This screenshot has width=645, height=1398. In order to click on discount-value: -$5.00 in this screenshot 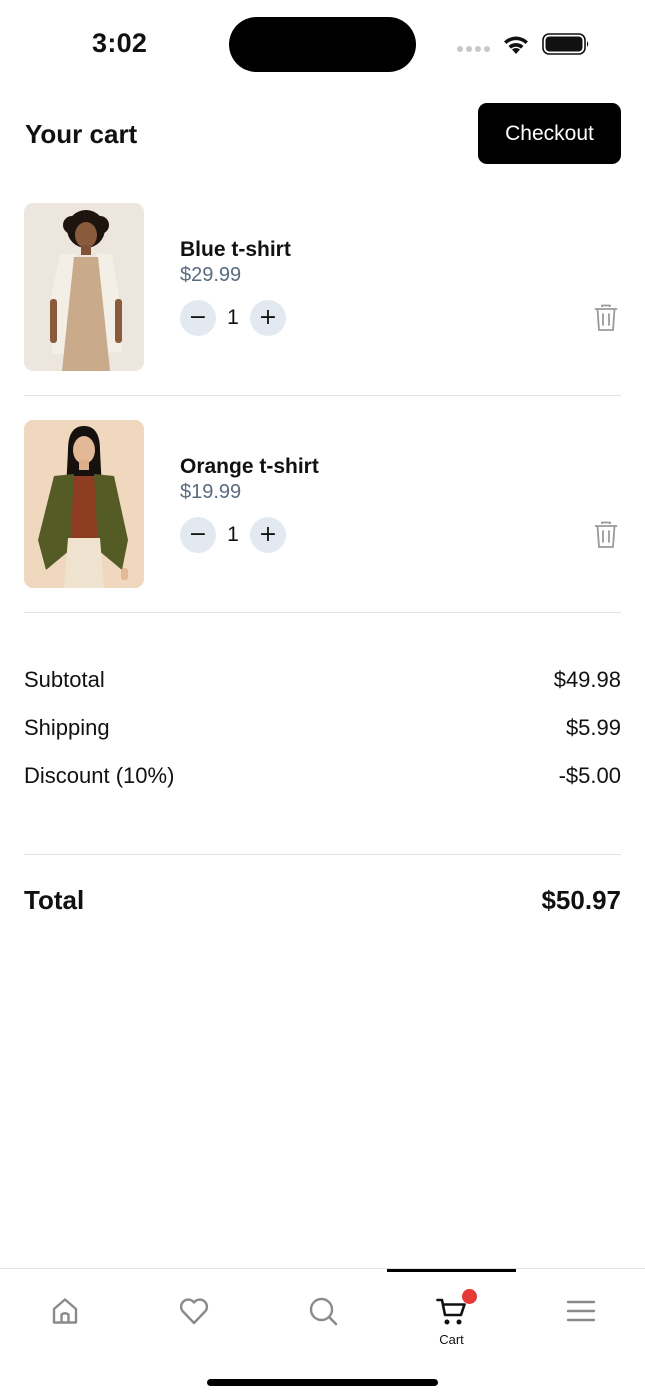, I will do `click(589, 775)`.